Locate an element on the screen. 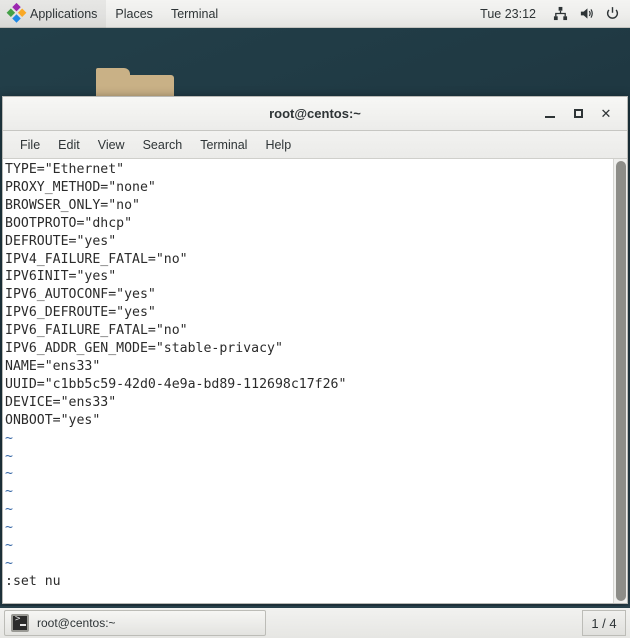 Image resolution: width=630 pixels, height=638 pixels. menu-item-help-label: Help is located at coordinates (278, 144).